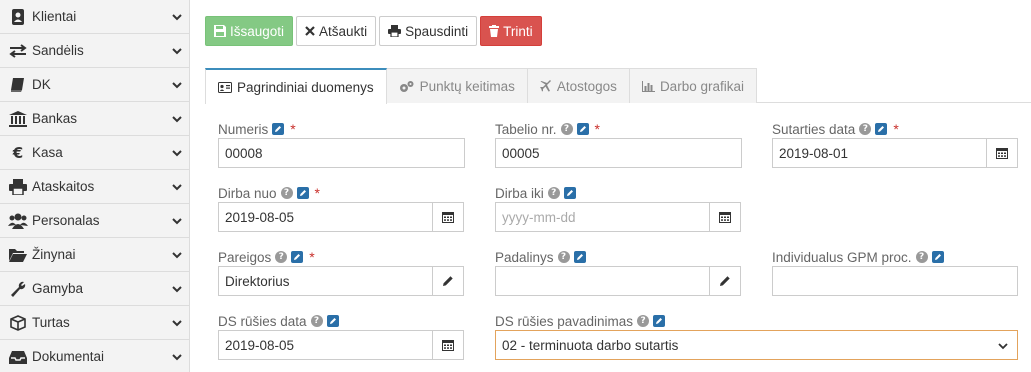 The height and width of the screenshot is (372, 1031). I want to click on bank-icon, so click(18, 119).